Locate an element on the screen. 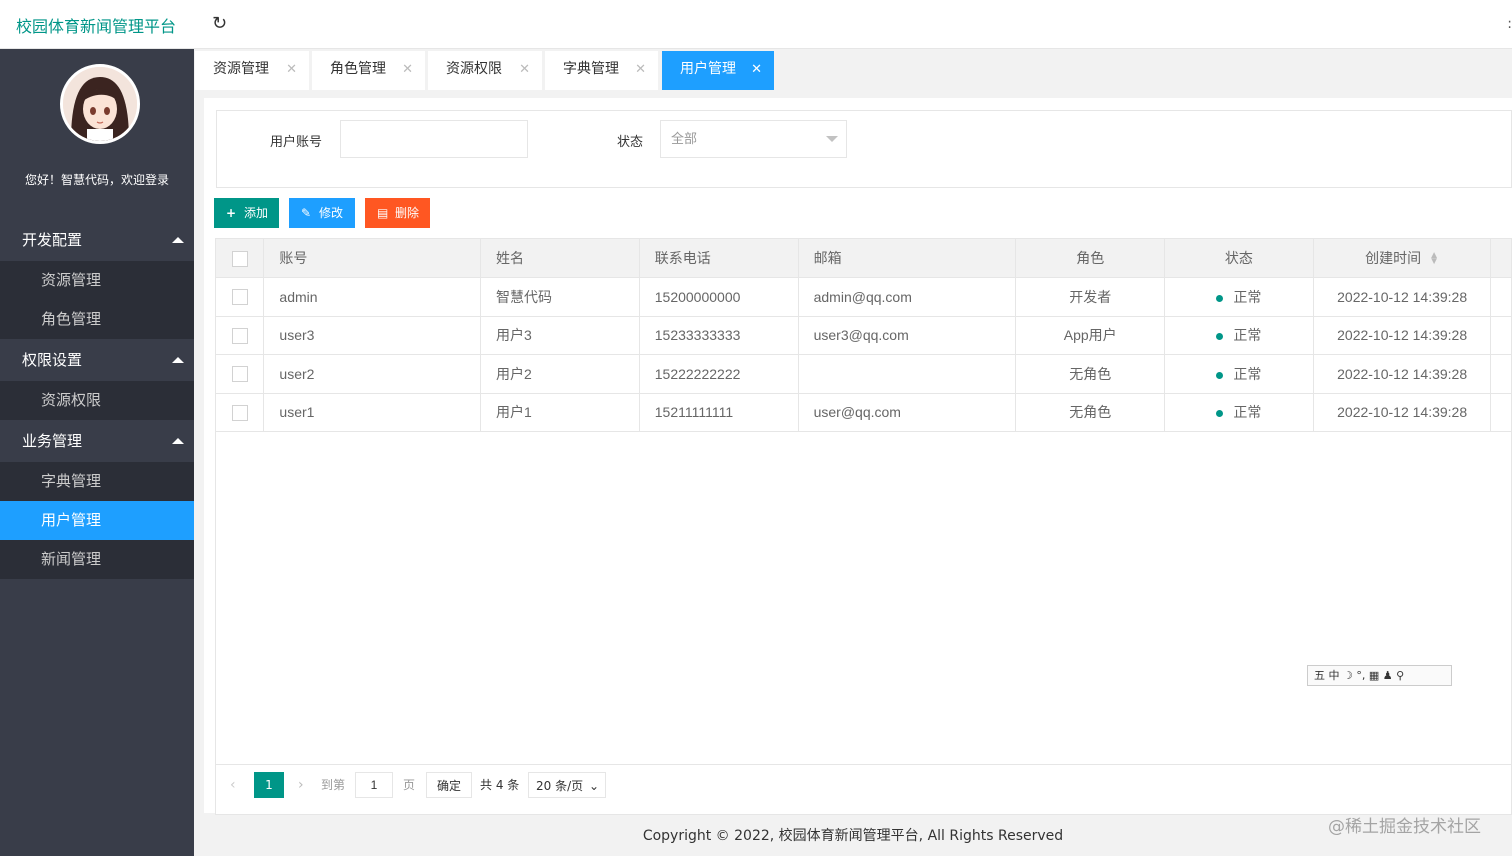 The image size is (1512, 856). tab-resource: 资源管理 ✕ is located at coordinates (252, 70).